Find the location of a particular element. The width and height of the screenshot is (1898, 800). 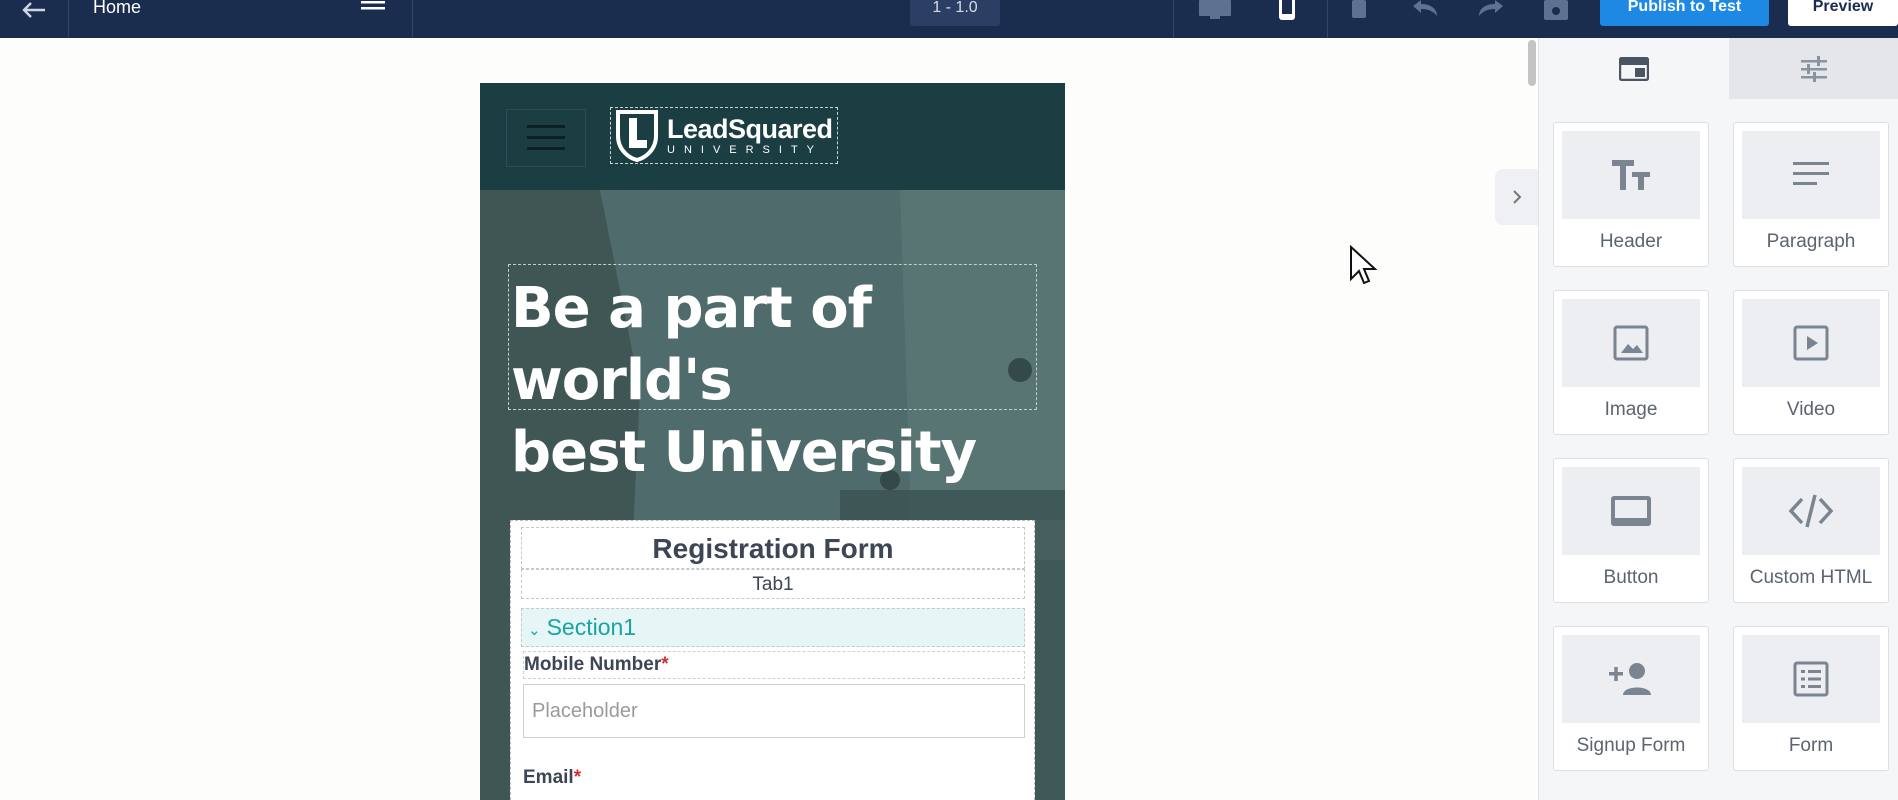

top-toolbar: Home 1 - 1.0 Publish to Test Preview is located at coordinates (949, 19).